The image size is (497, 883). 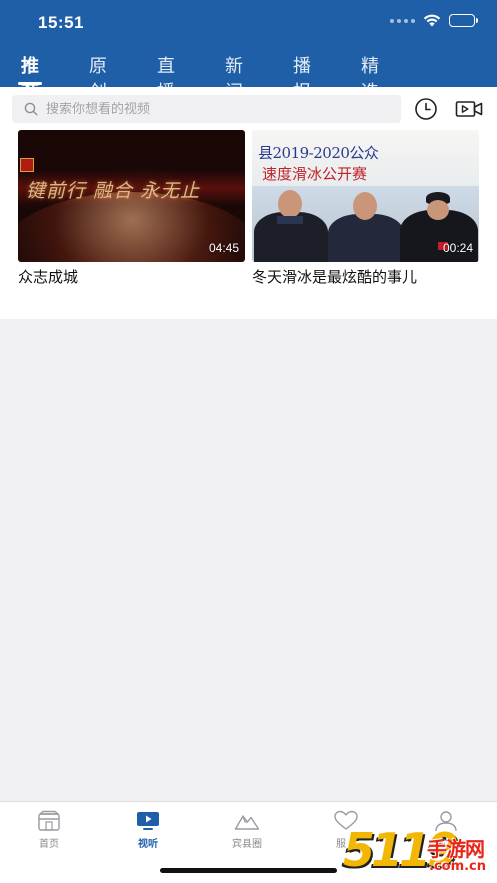 I want to click on history-button, so click(x=426, y=109).